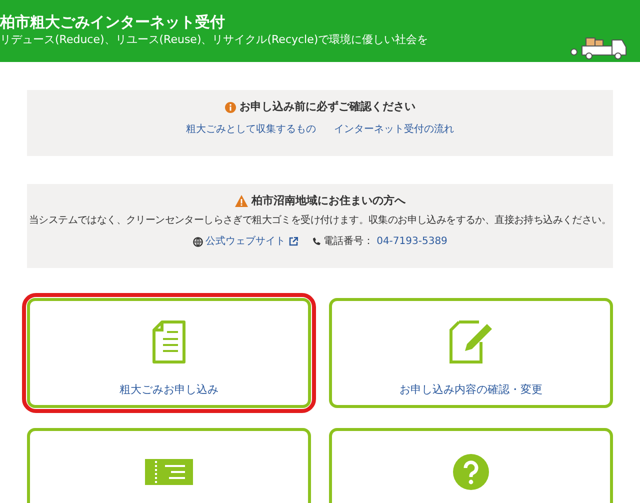 The height and width of the screenshot is (503, 640). Describe the element at coordinates (349, 241) in the screenshot. I see `phone-label: 電話番号：` at that location.